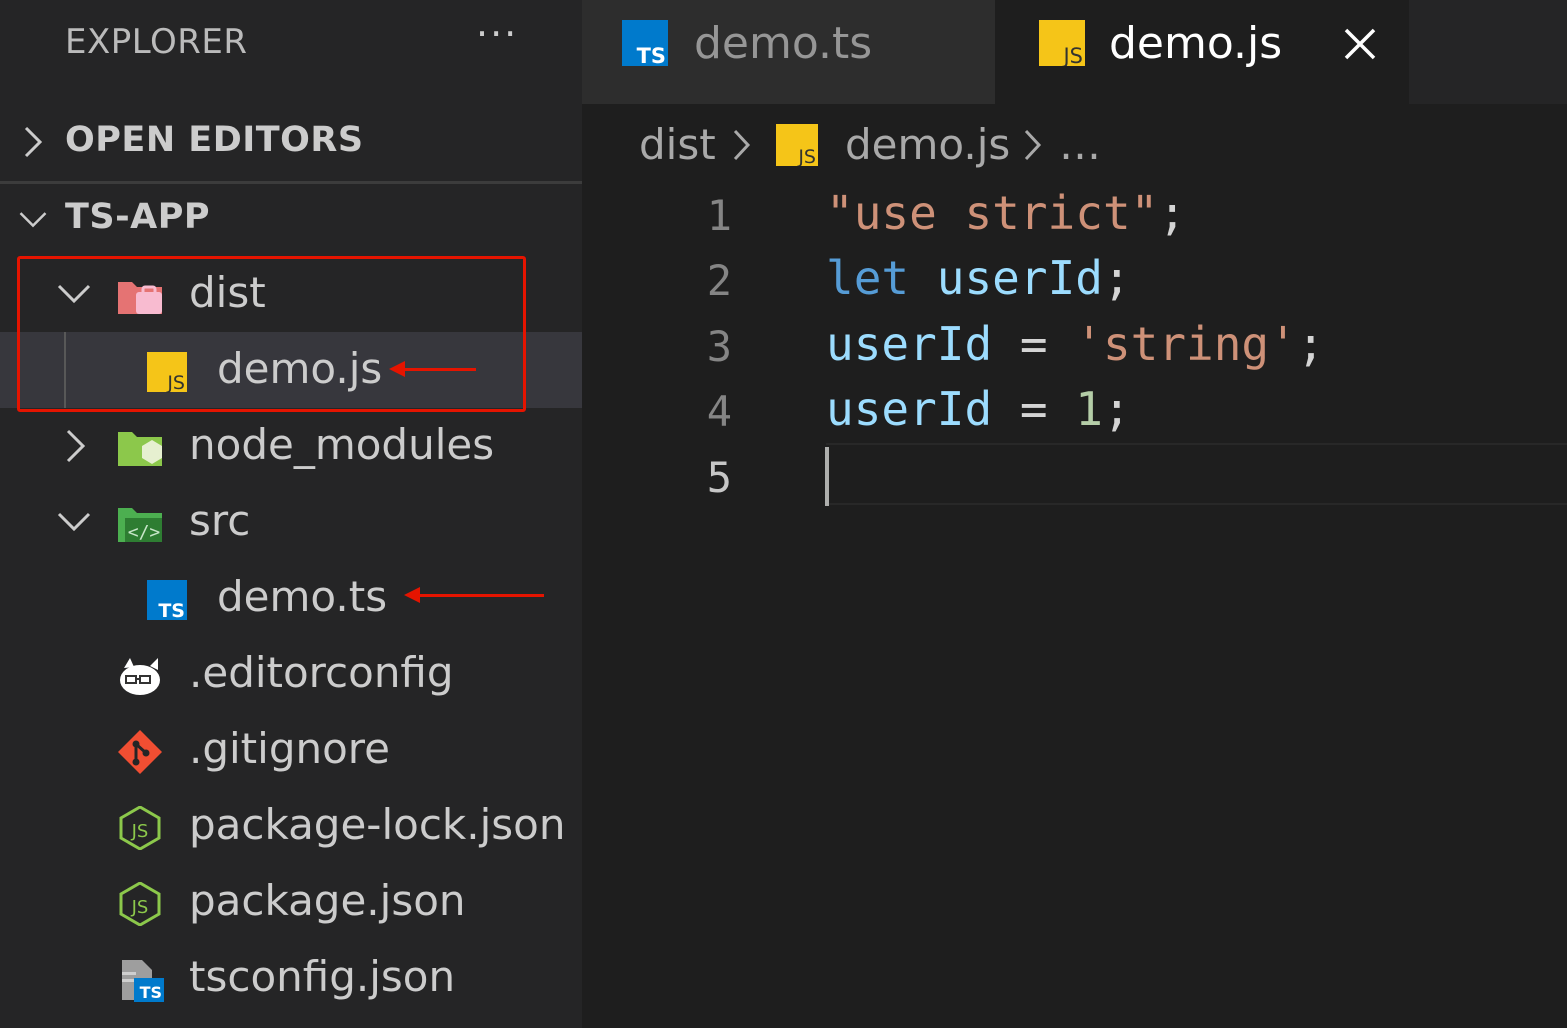  I want to click on editorconfig-icon, so click(140, 676).